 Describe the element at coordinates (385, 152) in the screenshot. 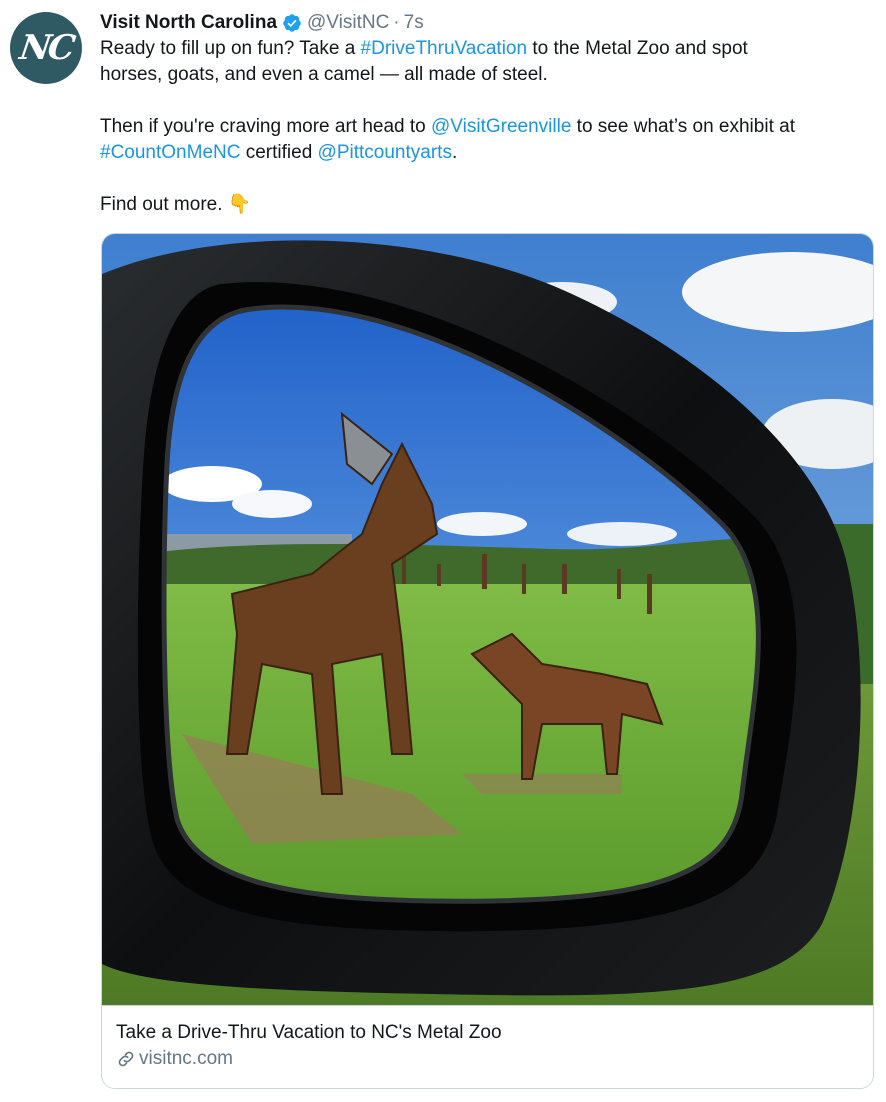

I see `mention-pittcountyarts: @Pittcountyarts` at that location.